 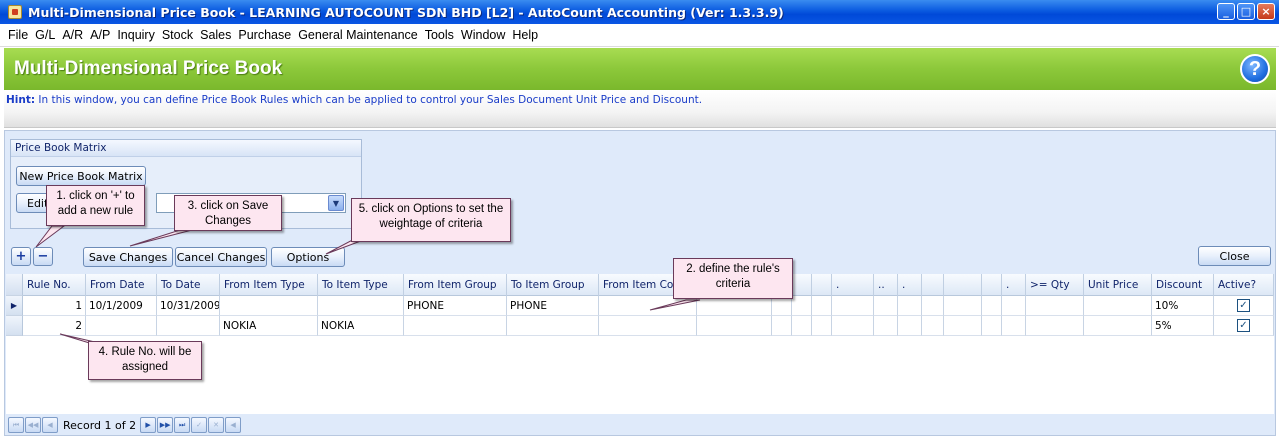 What do you see at coordinates (177, 35) in the screenshot?
I see `menu-stock: Stock` at bounding box center [177, 35].